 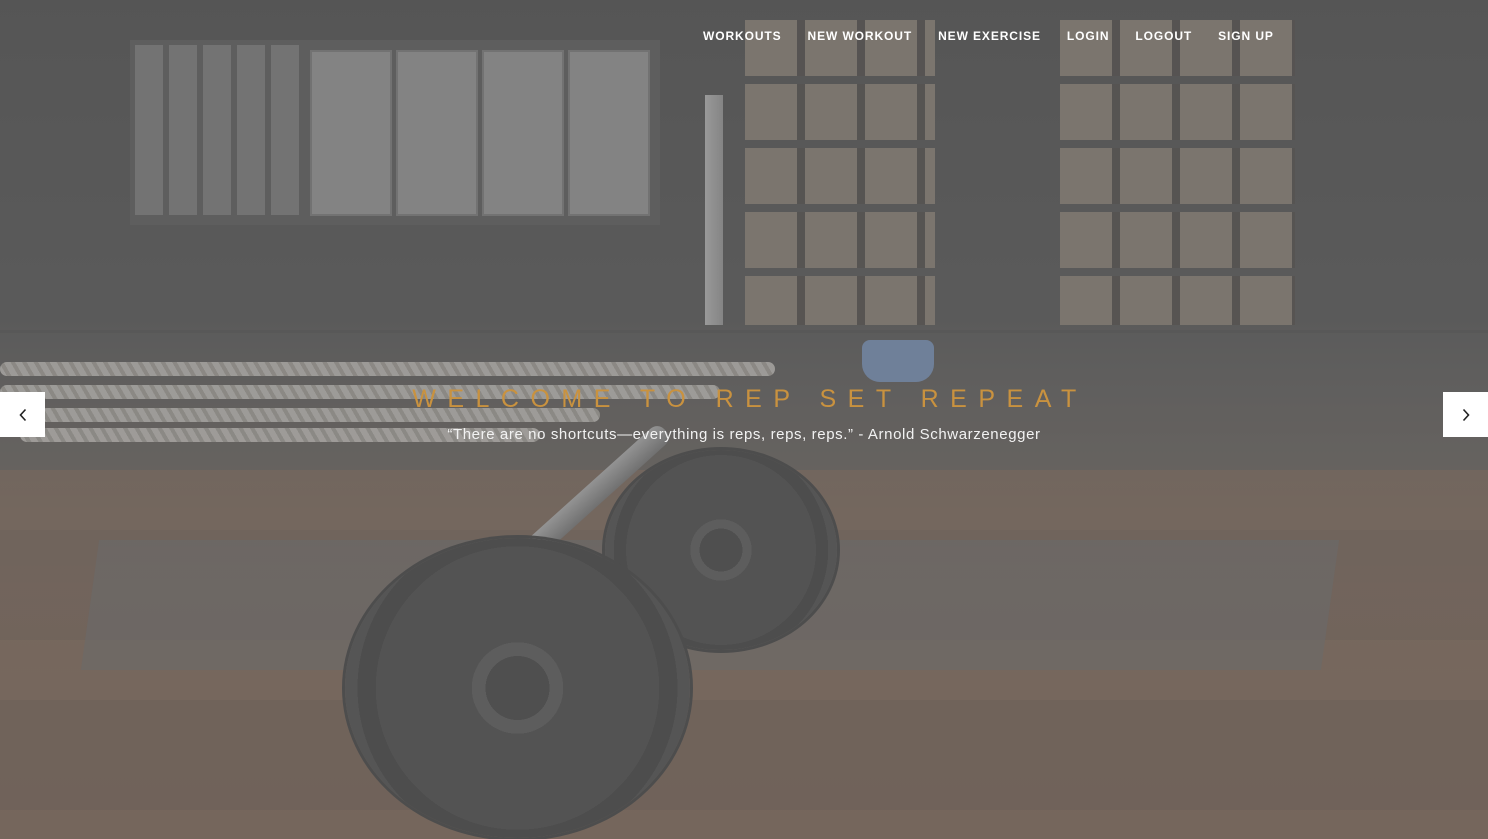 I want to click on chevron-left-icon, so click(x=23, y=415).